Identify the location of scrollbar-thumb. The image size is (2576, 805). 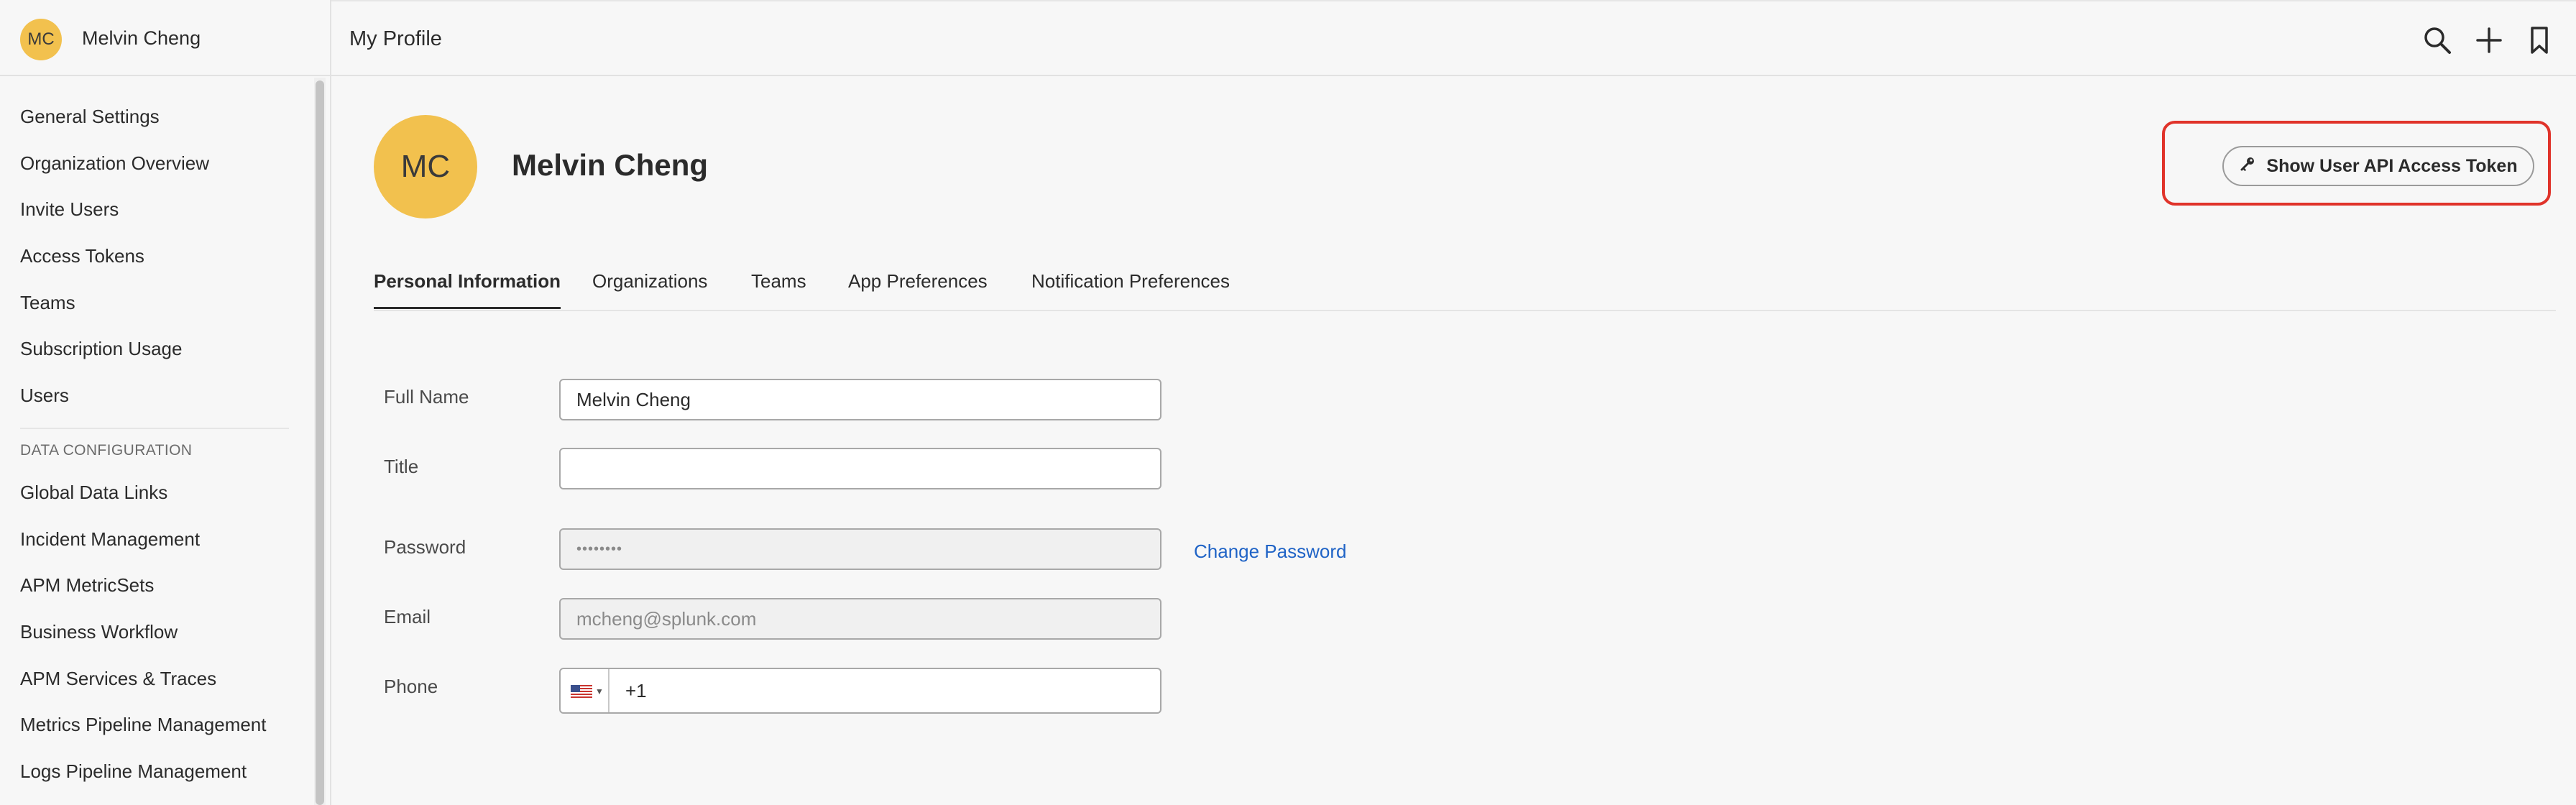
(320, 442).